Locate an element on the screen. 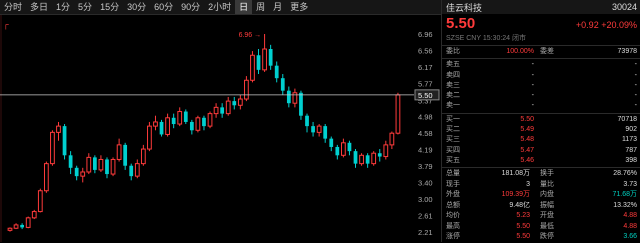  period-tab: 月 is located at coordinates (277, 7).